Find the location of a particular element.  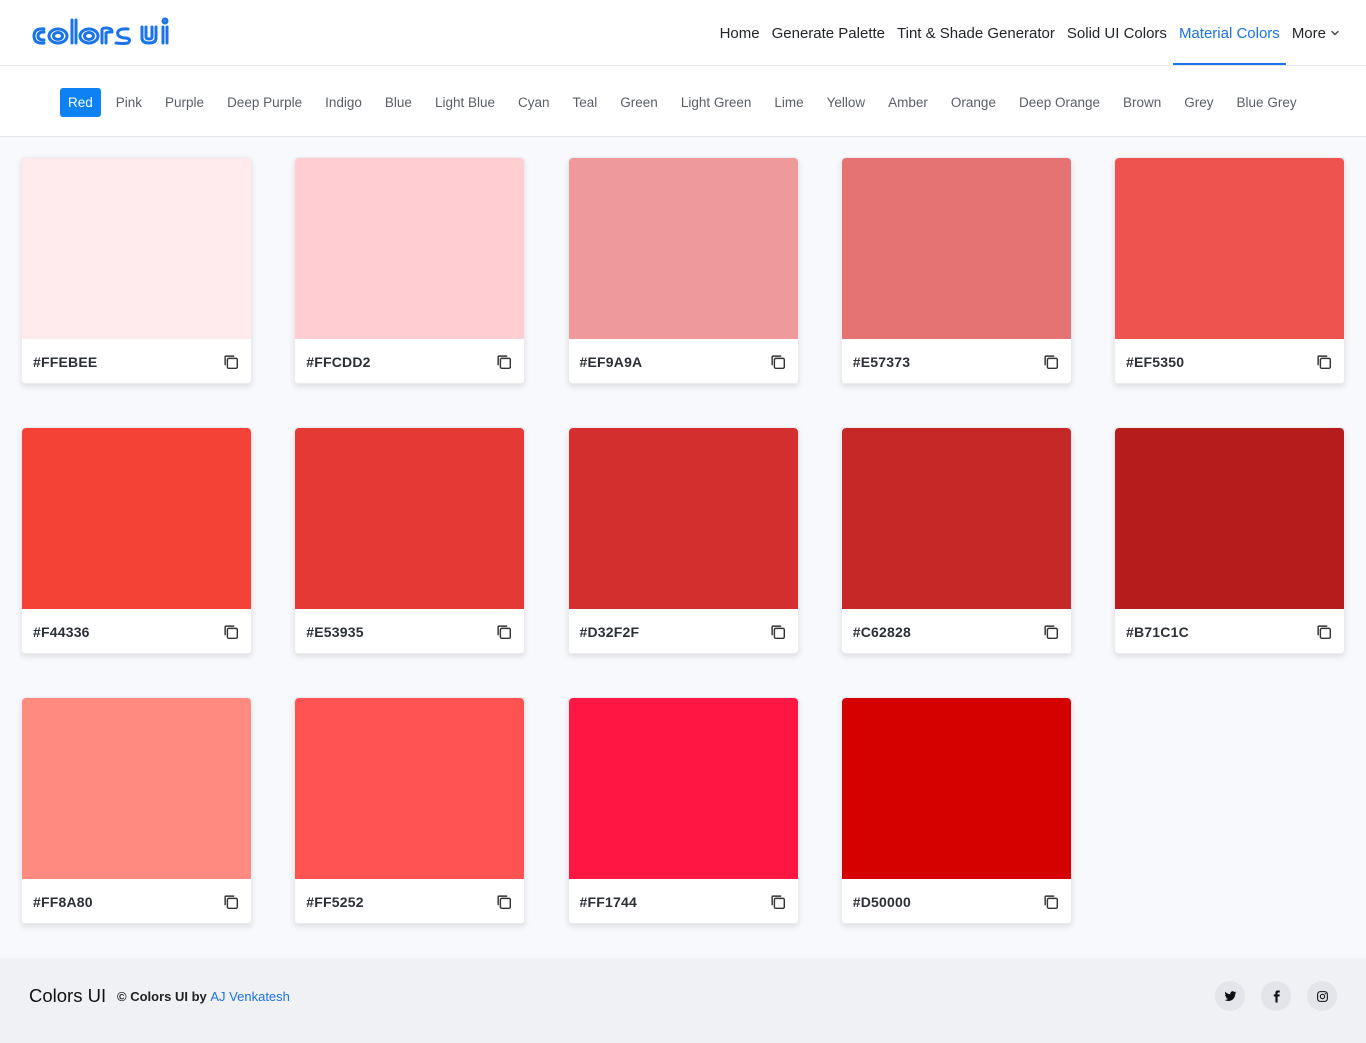

nav-tint-shade-generator: Tint & Shade Generator is located at coordinates (976, 33).